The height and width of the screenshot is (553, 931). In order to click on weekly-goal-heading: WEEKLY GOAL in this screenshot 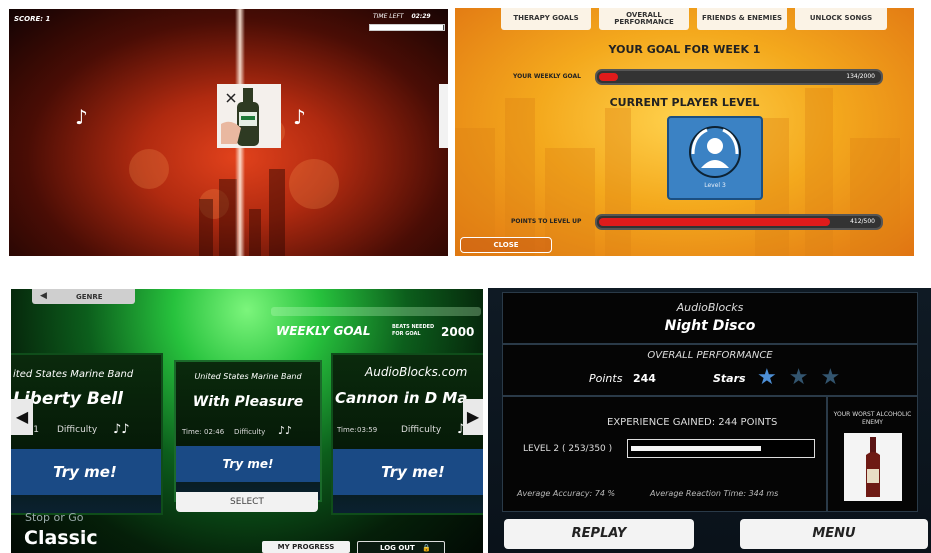, I will do `click(323, 331)`.